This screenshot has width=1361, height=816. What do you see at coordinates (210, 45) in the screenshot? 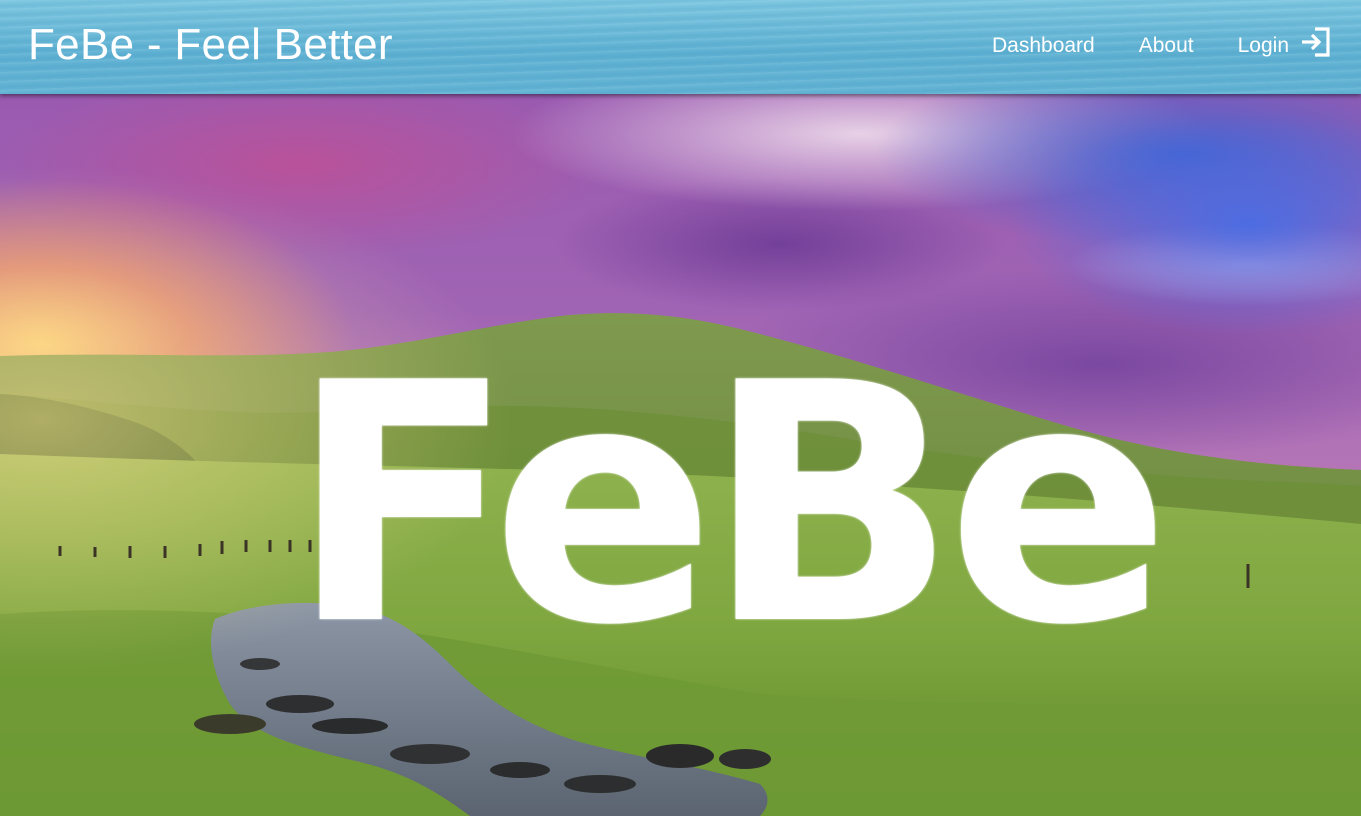
I see `brand-title: FeBe - Feel Better` at bounding box center [210, 45].